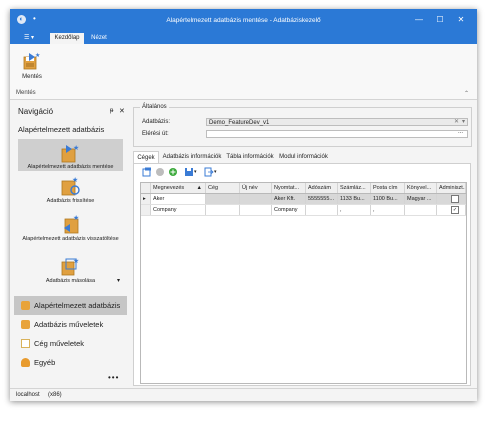  I want to click on file-menu-button: ☰ ▾, so click(29, 38).